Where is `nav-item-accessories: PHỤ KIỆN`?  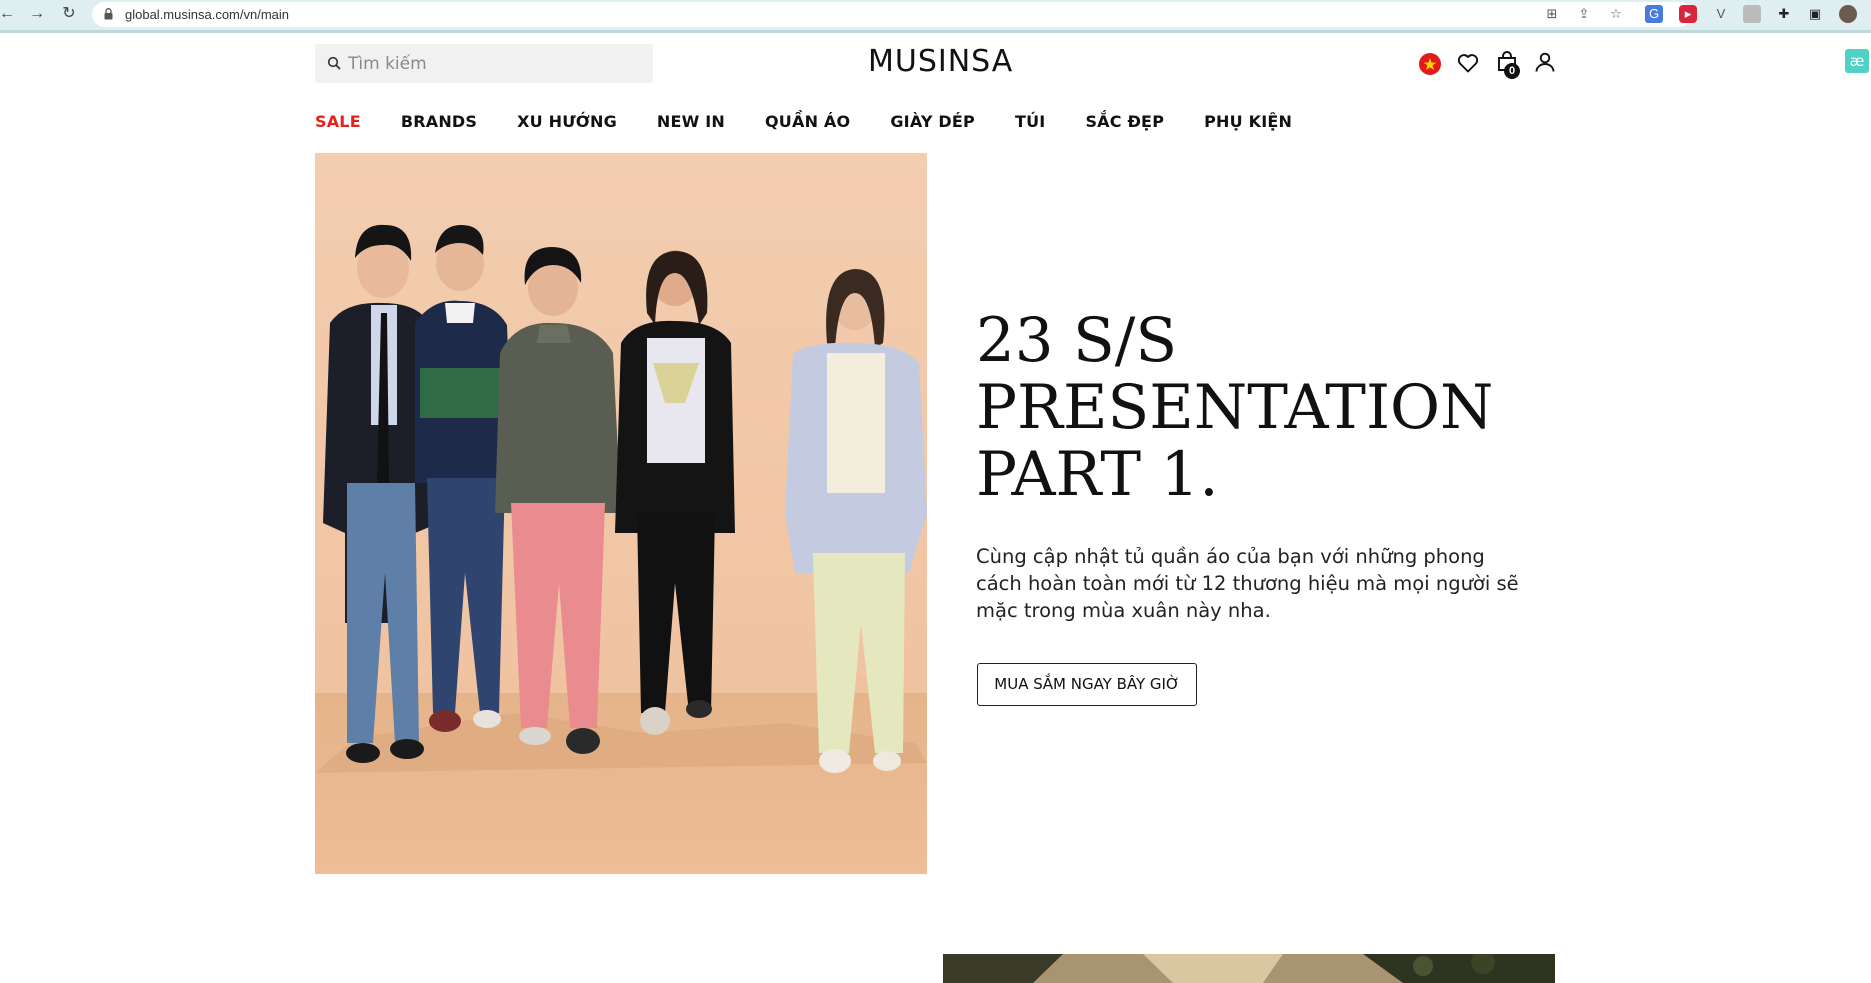
nav-item-accessories: PHỤ KIỆN is located at coordinates (1248, 122).